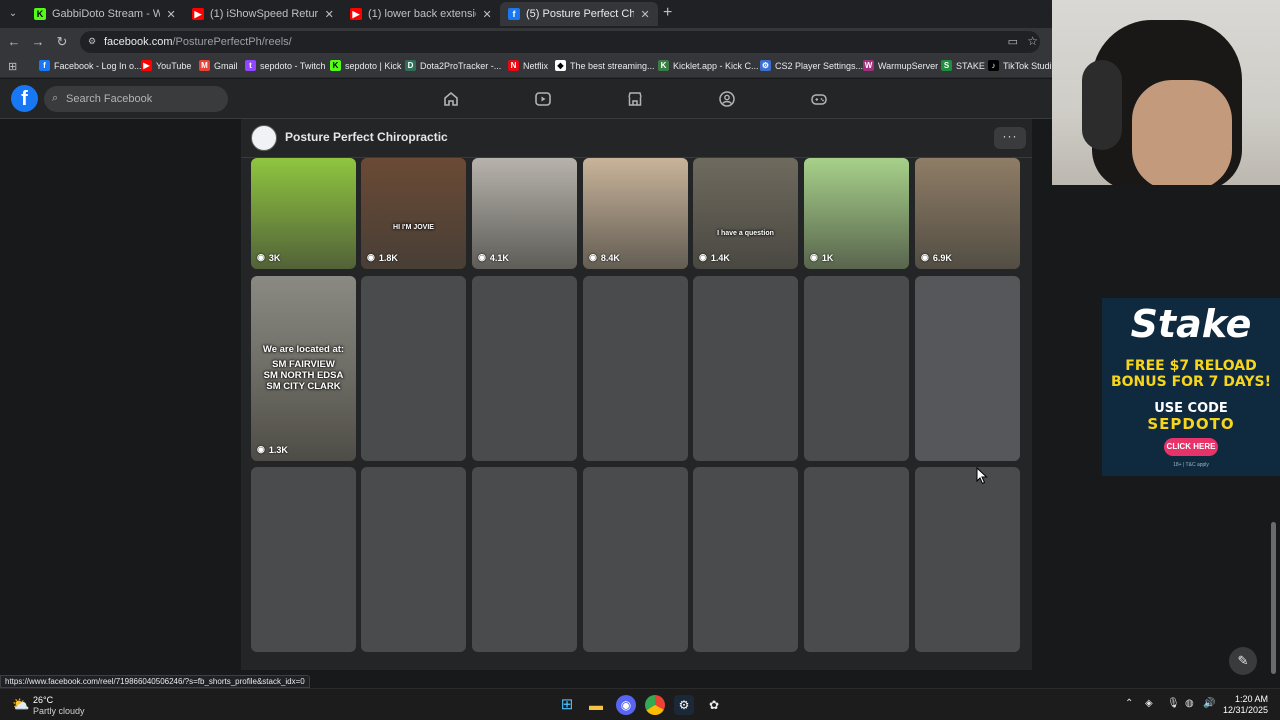 The image size is (1280, 720). I want to click on page-header: Posture Perfect Chiropractic ···, so click(636, 138).